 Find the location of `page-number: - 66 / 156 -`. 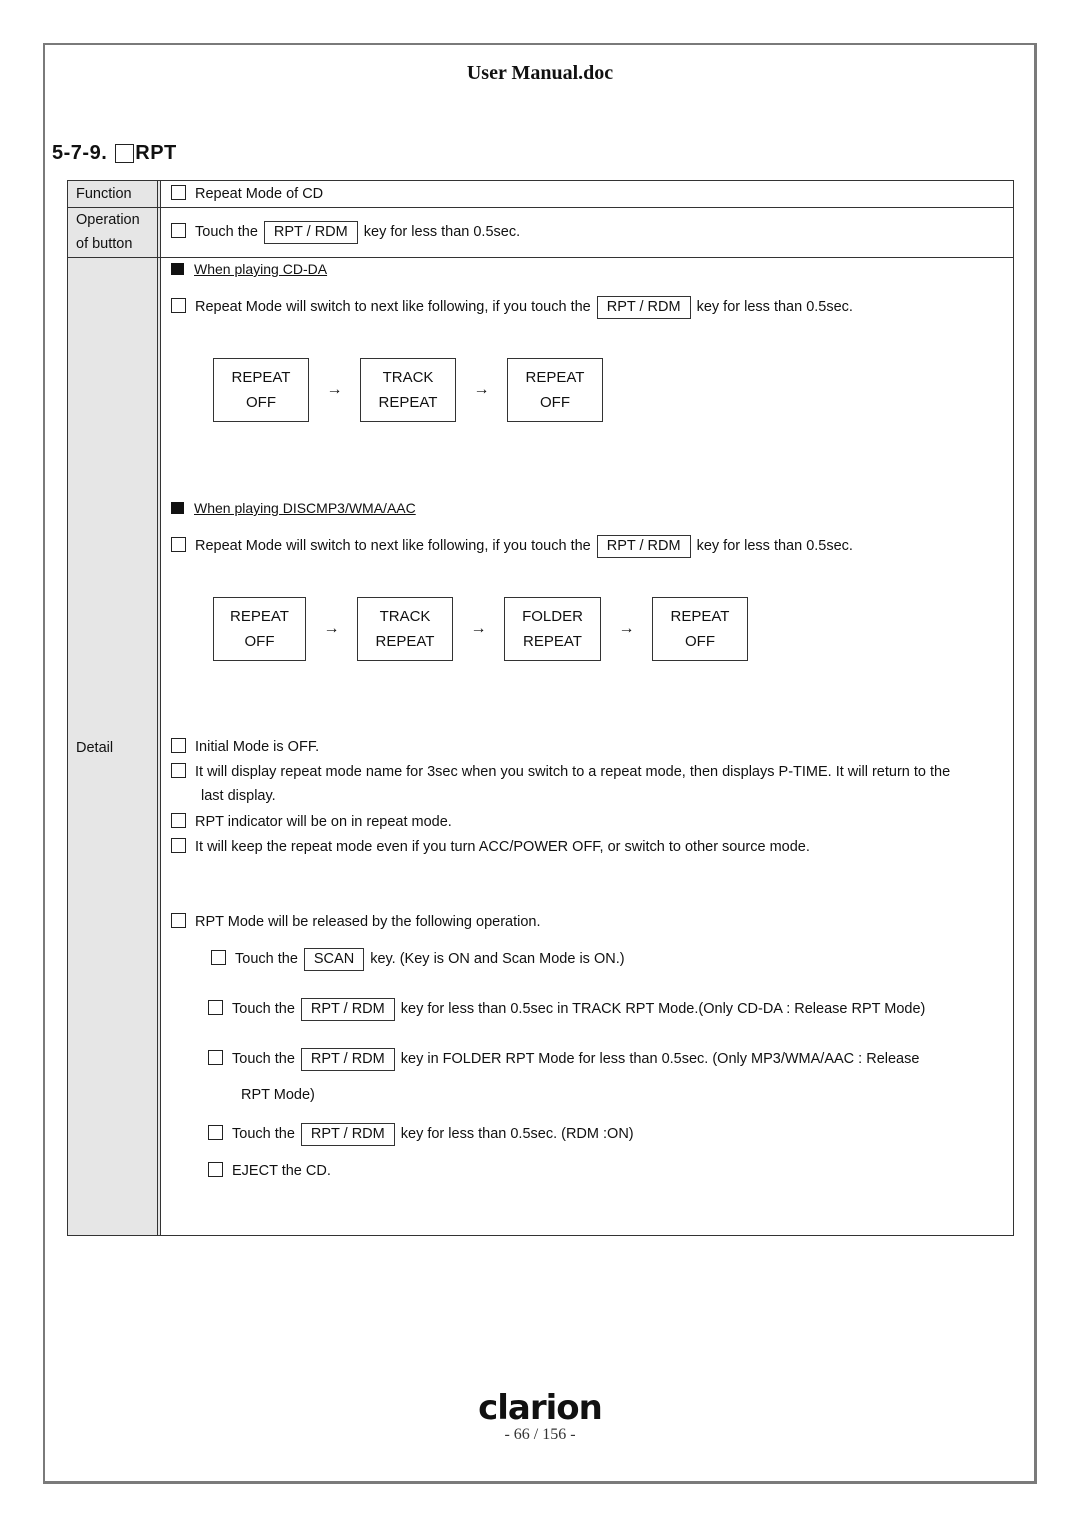

page-number: - 66 / 156 - is located at coordinates (540, 1434).